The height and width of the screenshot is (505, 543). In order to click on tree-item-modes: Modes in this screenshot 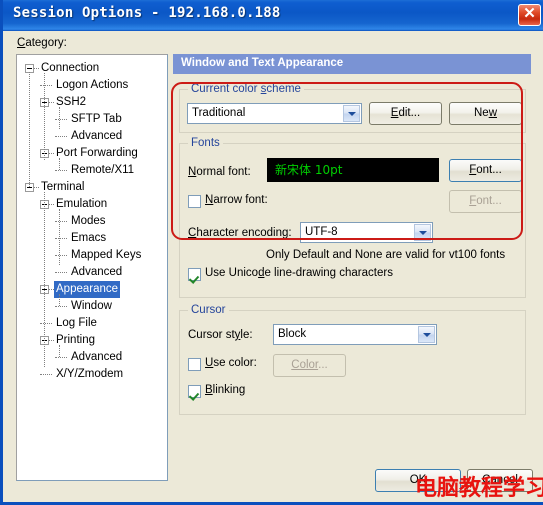, I will do `click(92, 221)`.